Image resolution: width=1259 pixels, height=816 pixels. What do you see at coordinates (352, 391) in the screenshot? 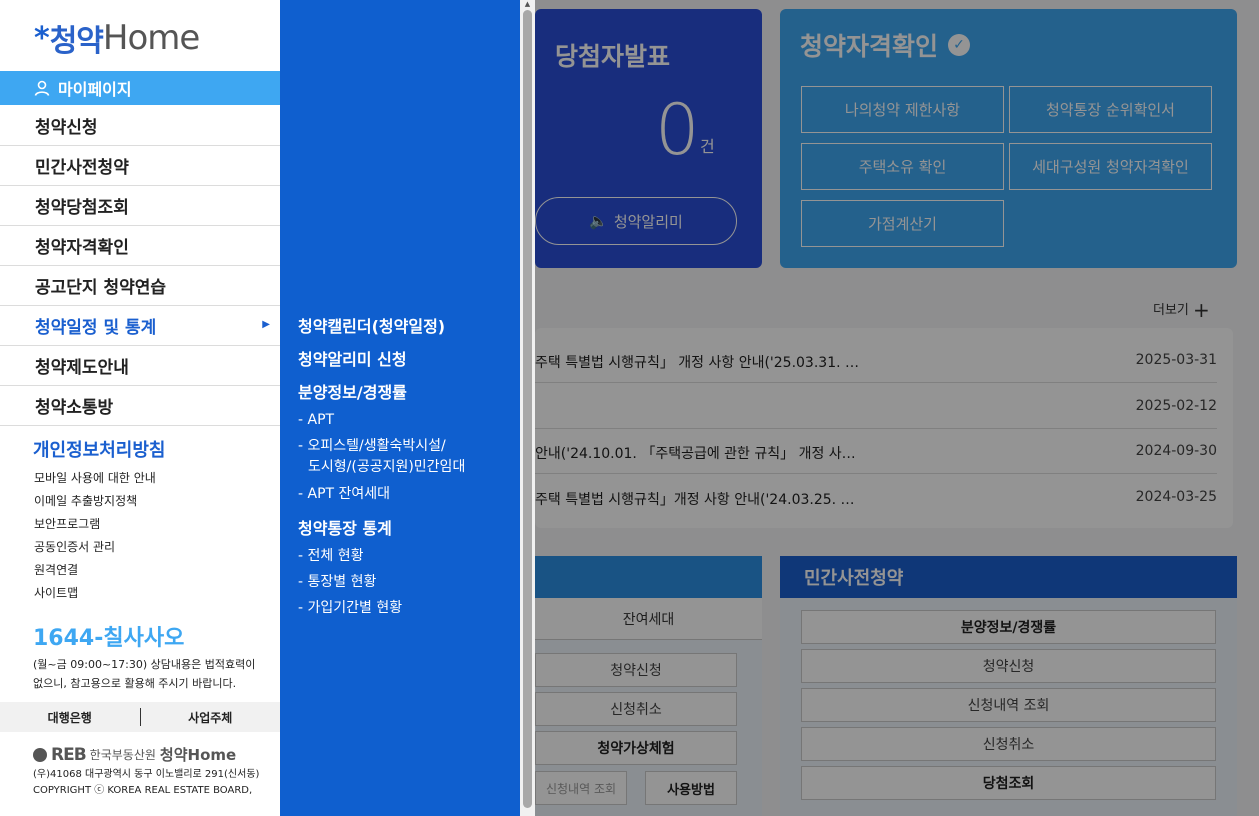
I see `flyout-presale-info-heading: 분양정보/경쟁률` at bounding box center [352, 391].